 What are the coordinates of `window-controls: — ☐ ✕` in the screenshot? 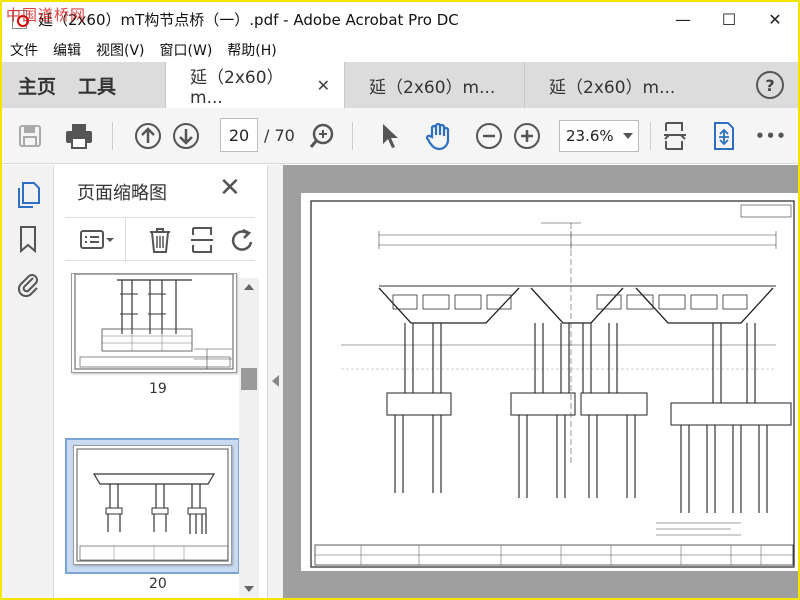 It's located at (729, 19).